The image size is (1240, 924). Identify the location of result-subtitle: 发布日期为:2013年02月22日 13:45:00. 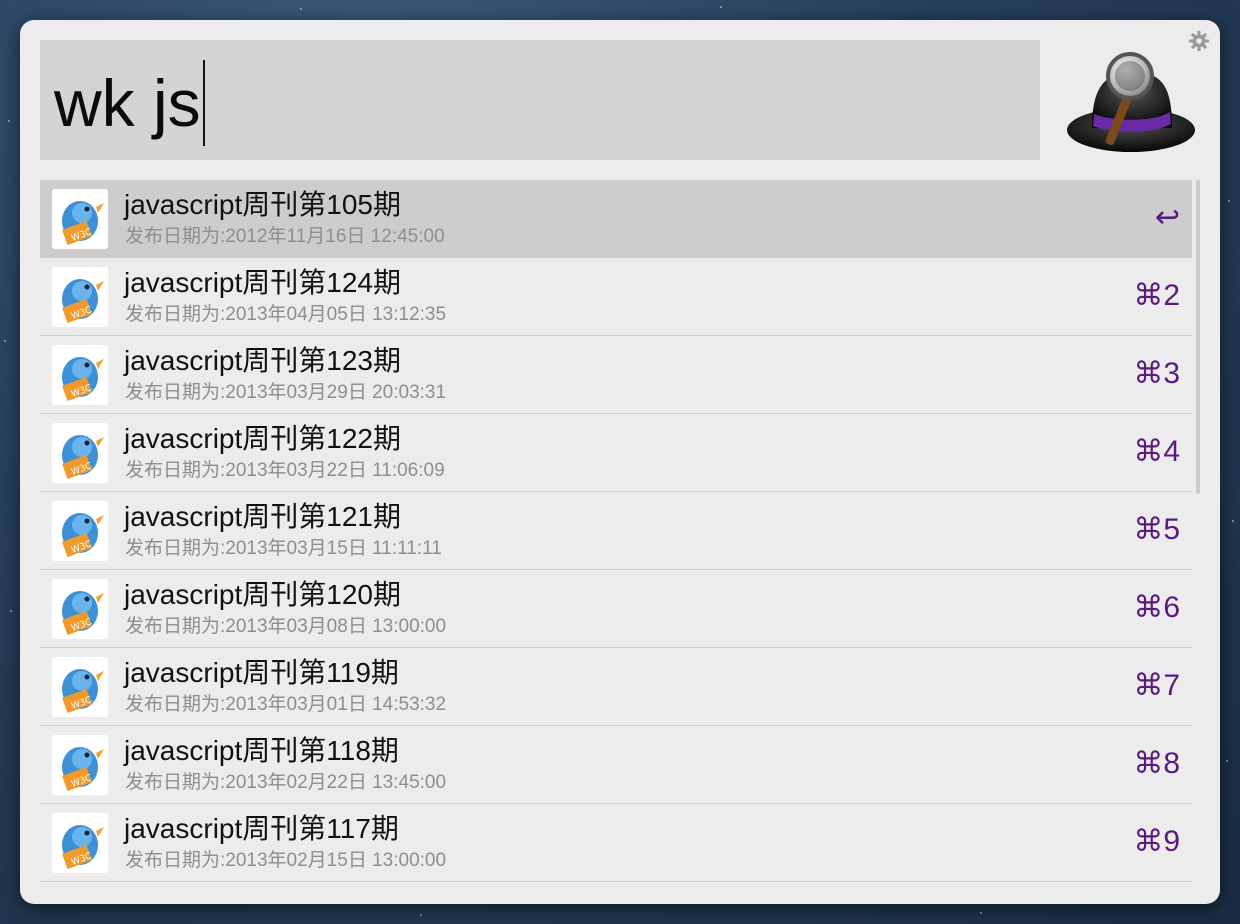
(286, 782).